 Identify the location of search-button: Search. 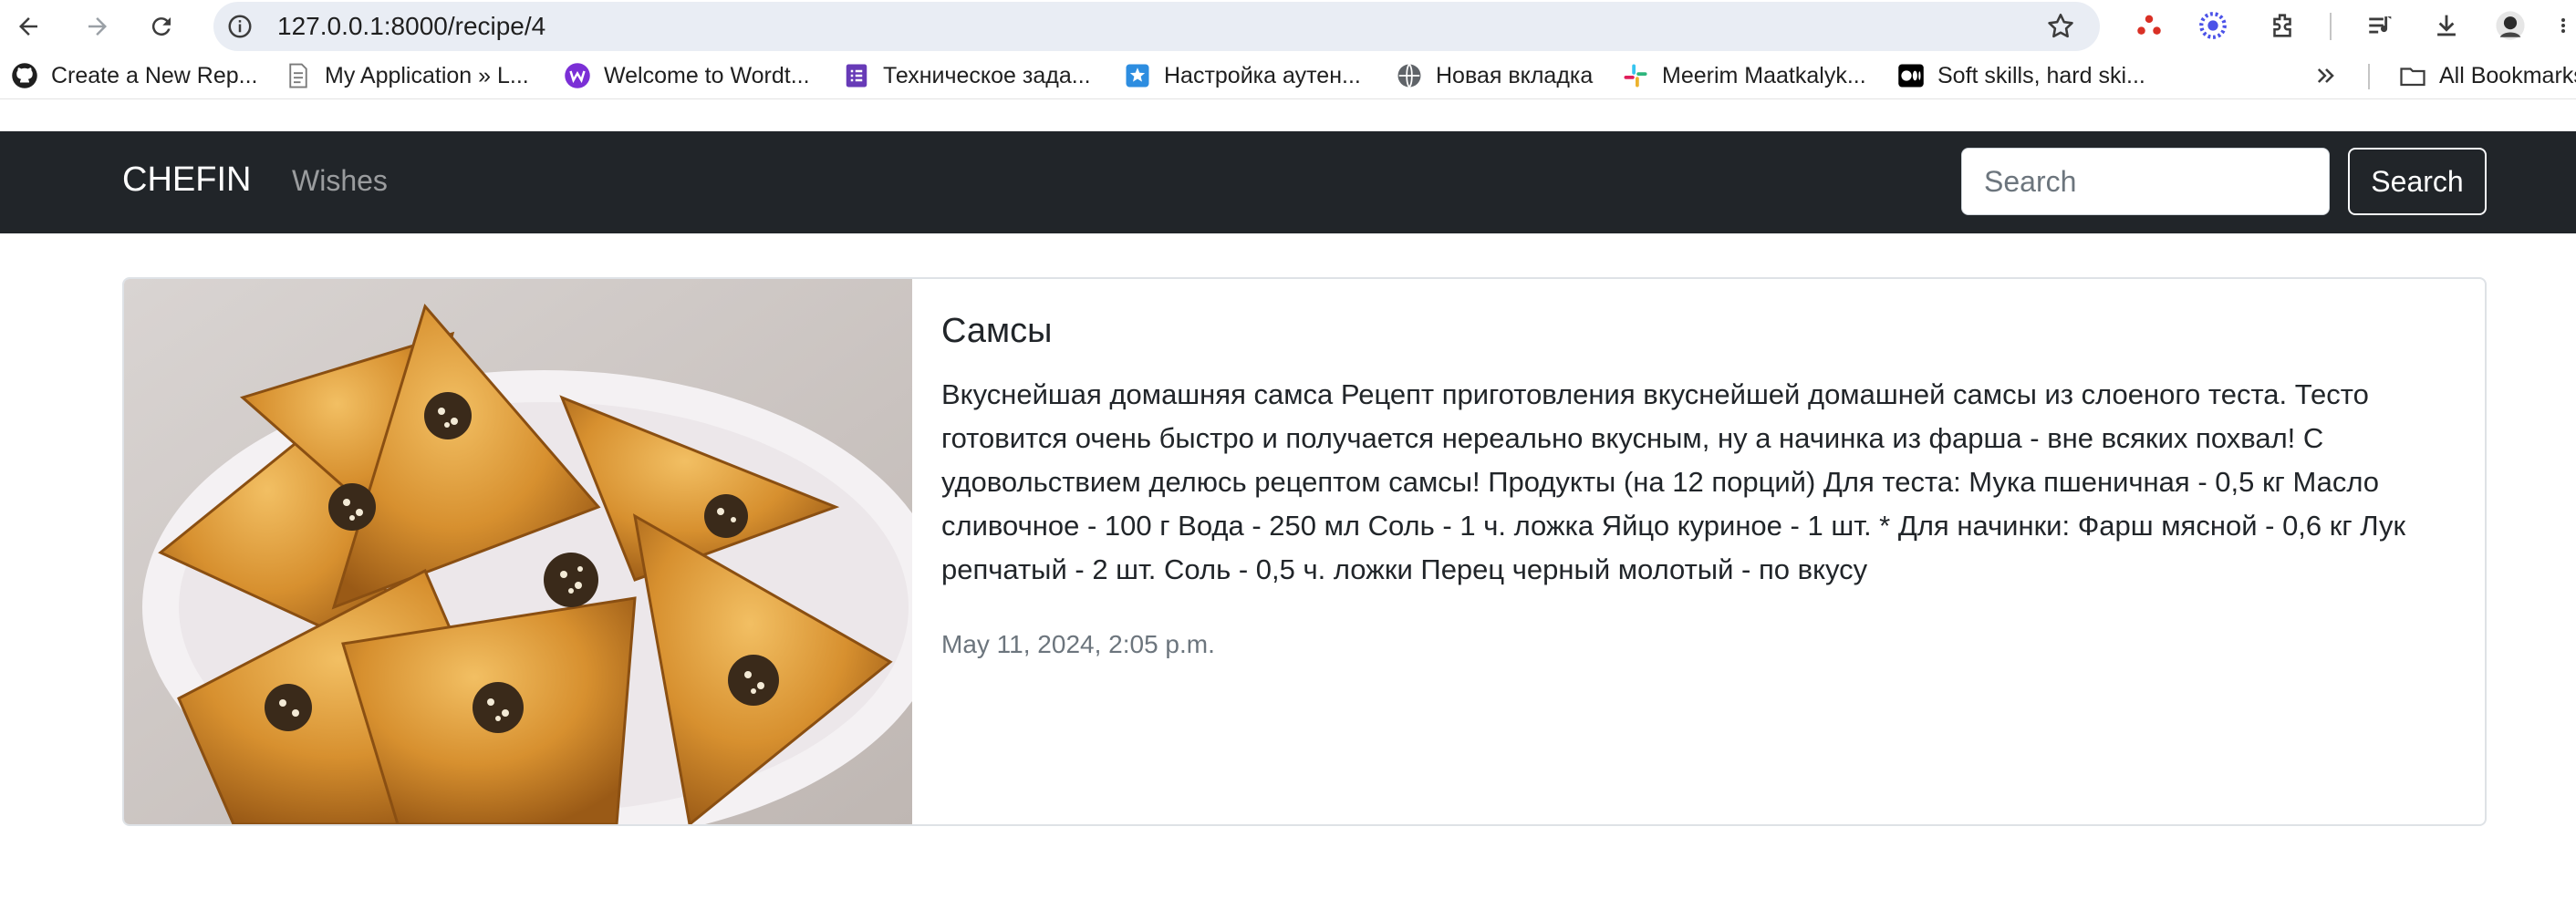
(2417, 181).